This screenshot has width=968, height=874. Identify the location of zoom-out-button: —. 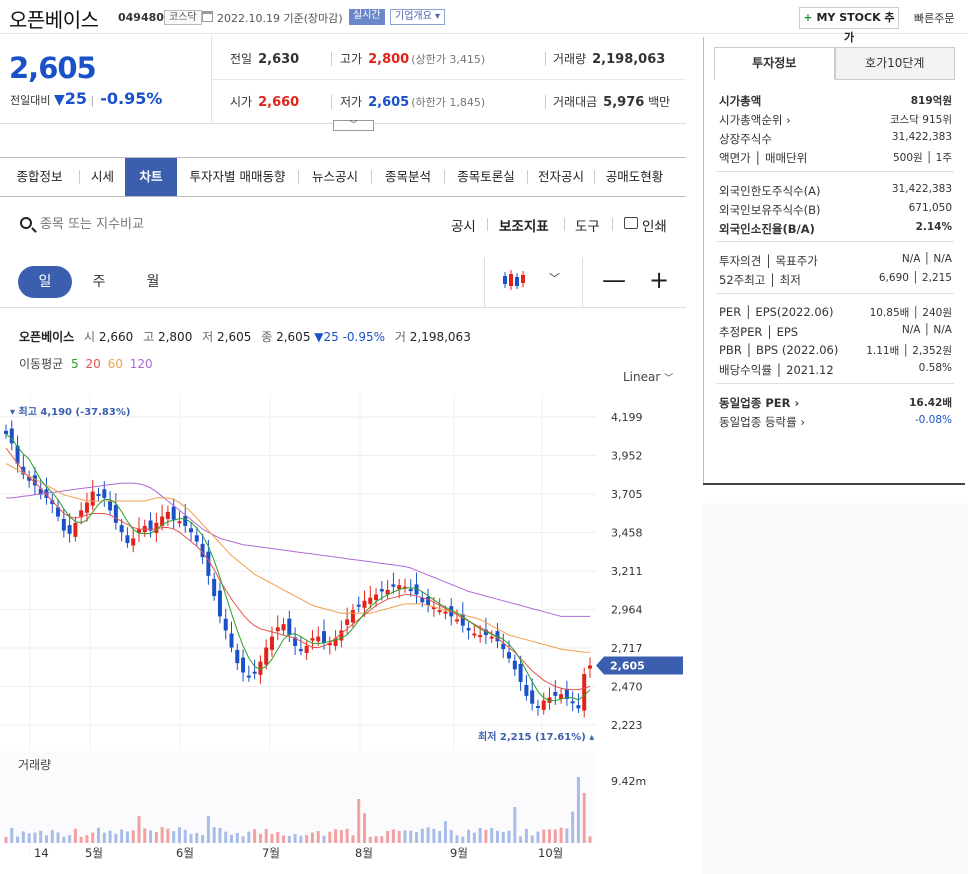
(614, 280).